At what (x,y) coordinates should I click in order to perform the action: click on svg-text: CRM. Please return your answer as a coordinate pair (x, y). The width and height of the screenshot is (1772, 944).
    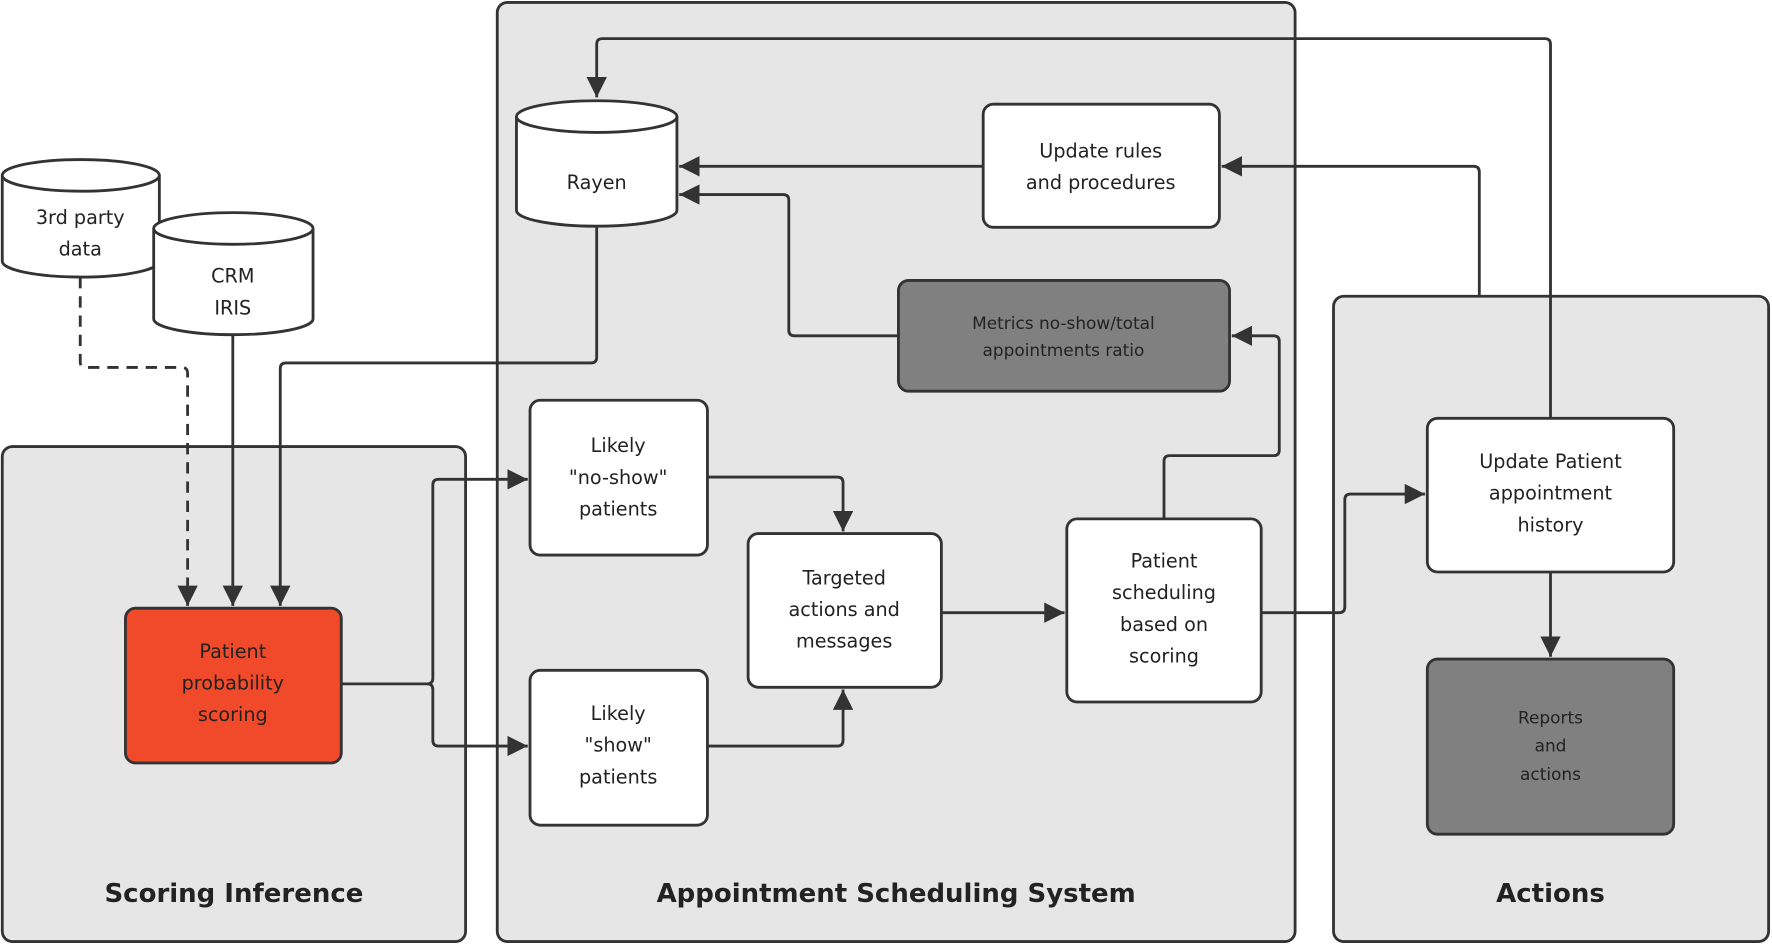
    Looking at the image, I should click on (232, 276).